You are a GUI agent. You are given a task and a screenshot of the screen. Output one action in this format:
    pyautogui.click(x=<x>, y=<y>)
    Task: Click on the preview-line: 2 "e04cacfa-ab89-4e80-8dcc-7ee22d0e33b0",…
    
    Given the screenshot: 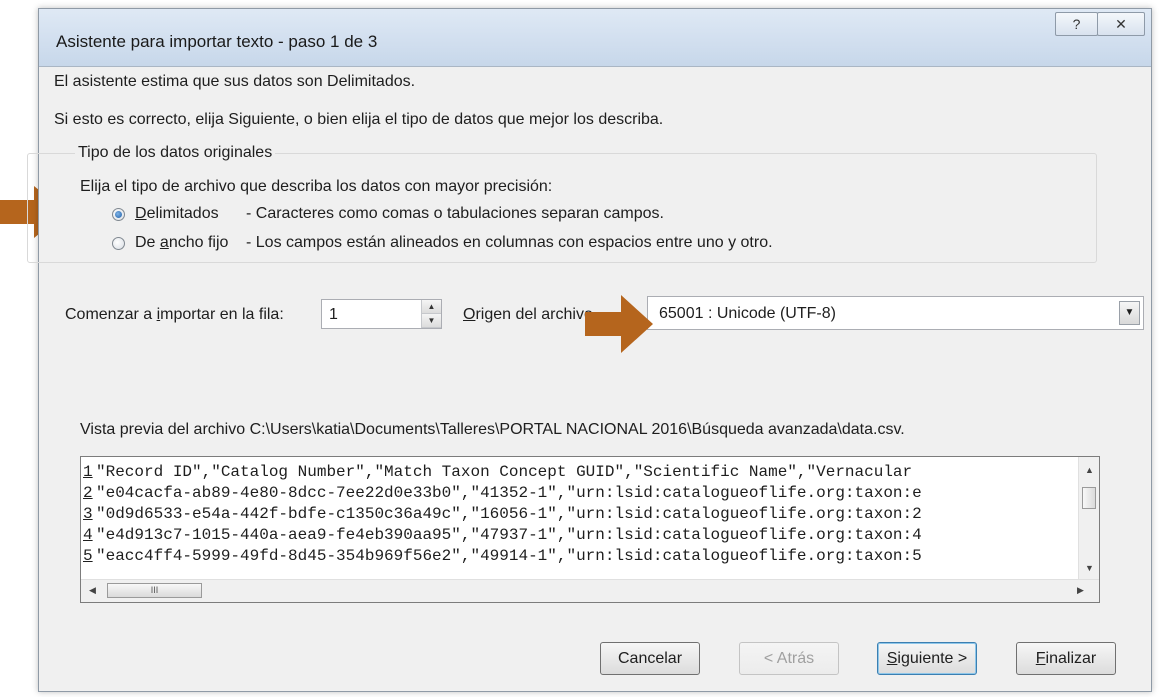 What is the action you would take?
    pyautogui.click(x=502, y=493)
    